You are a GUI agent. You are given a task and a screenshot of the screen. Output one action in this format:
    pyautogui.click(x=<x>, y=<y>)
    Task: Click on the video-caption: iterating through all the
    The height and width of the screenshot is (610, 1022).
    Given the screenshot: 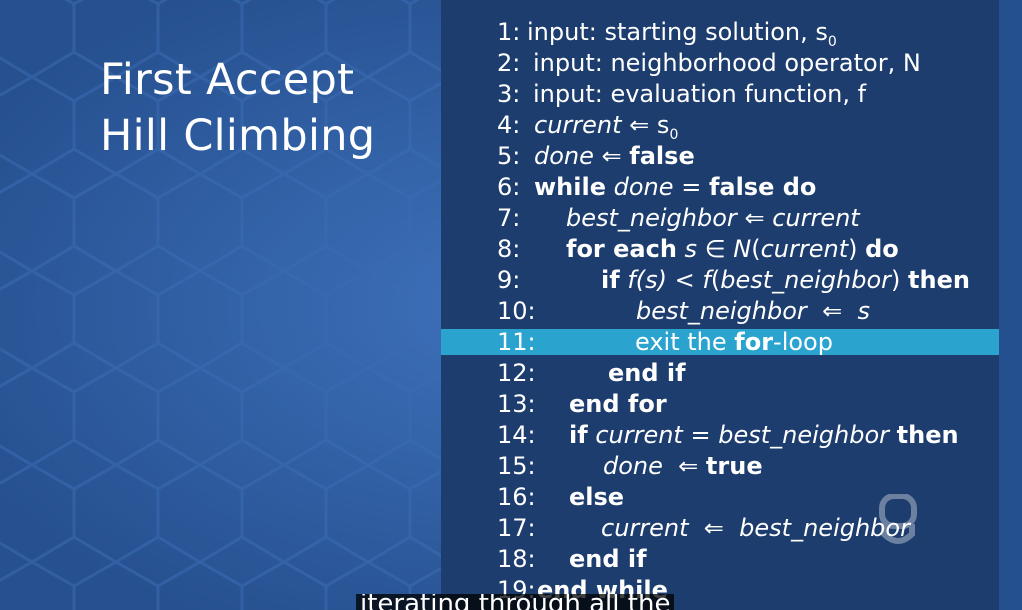 What is the action you would take?
    pyautogui.click(x=515, y=602)
    